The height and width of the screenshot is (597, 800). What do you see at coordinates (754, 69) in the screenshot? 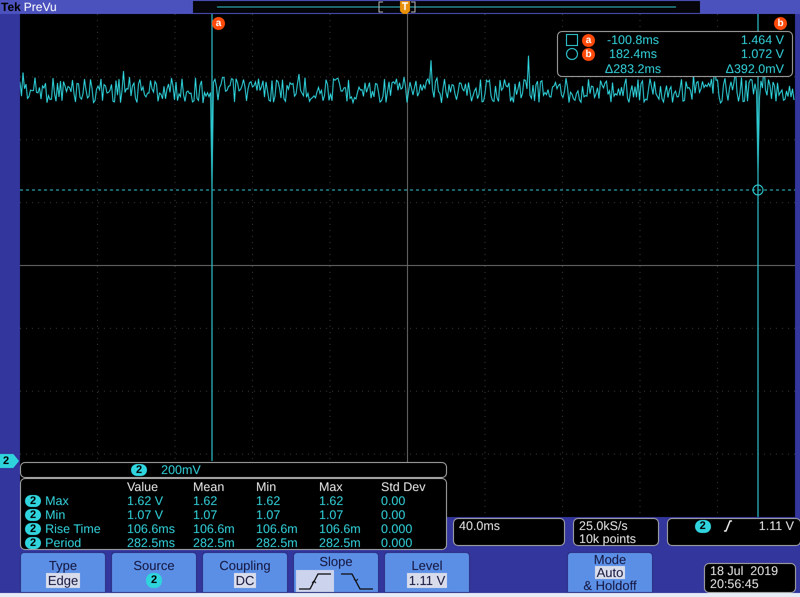
I see `cursor-voltage: Δ392.0mV` at bounding box center [754, 69].